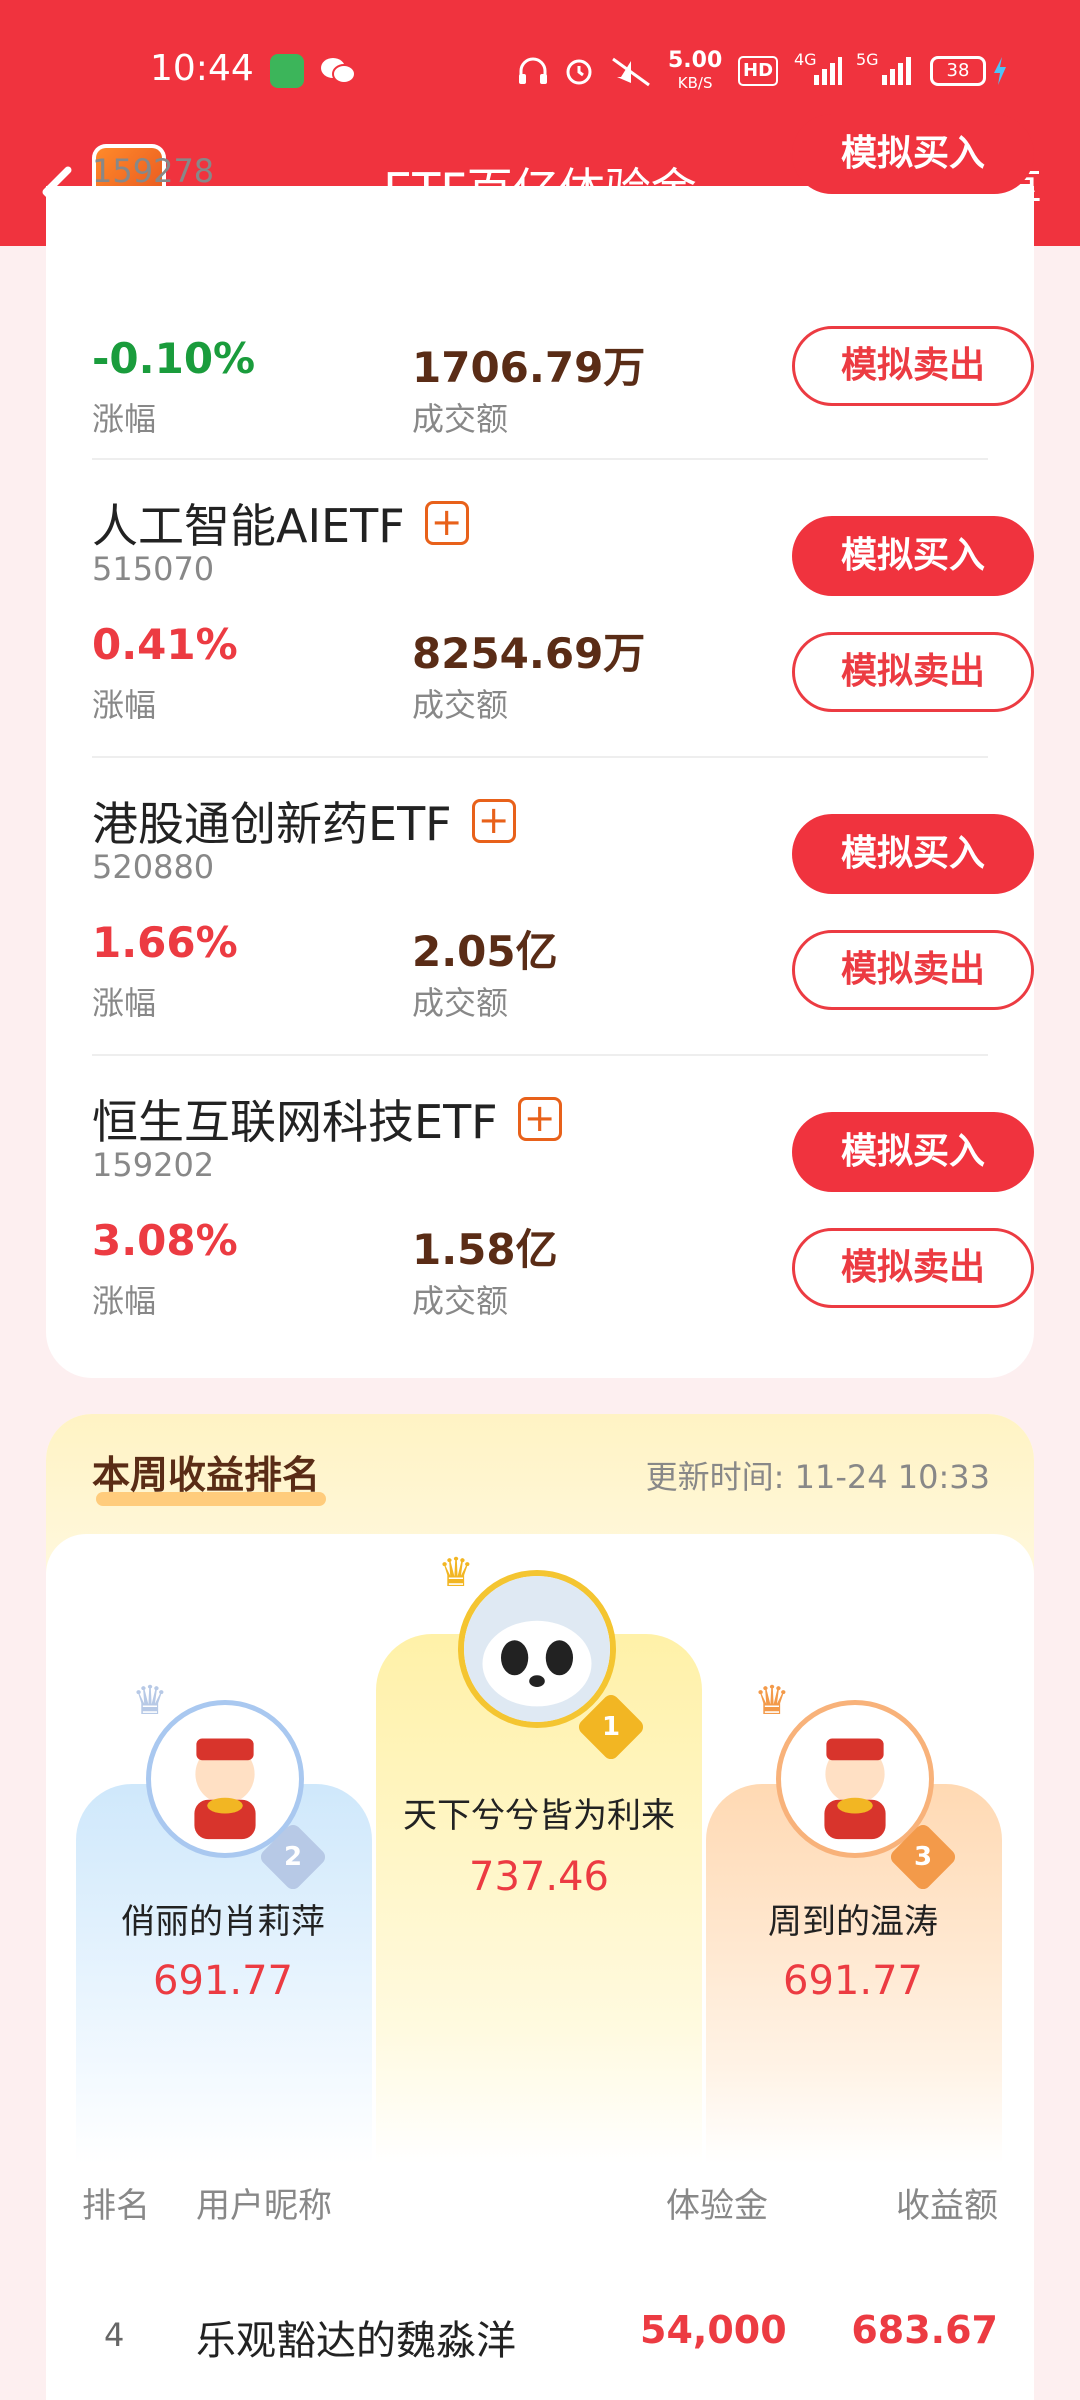 The width and height of the screenshot is (1080, 2400). What do you see at coordinates (539, 1816) in the screenshot?
I see `podium-name: 天下兮兮皆为利来` at bounding box center [539, 1816].